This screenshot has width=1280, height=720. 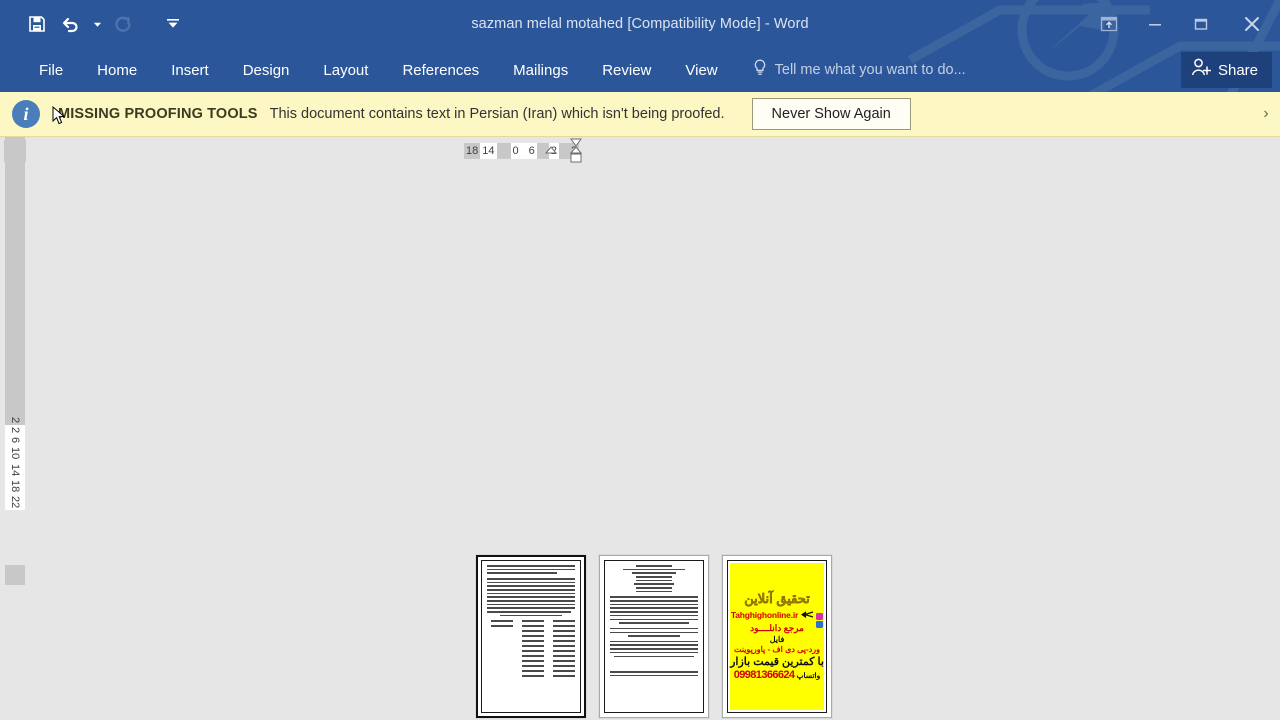 I want to click on undo-dropdown-icon, so click(x=97, y=24).